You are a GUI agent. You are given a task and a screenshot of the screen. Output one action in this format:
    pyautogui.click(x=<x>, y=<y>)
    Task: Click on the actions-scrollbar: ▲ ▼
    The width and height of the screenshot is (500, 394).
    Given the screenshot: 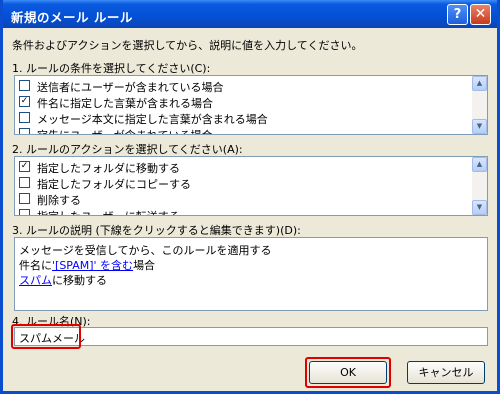 What is the action you would take?
    pyautogui.click(x=479, y=186)
    